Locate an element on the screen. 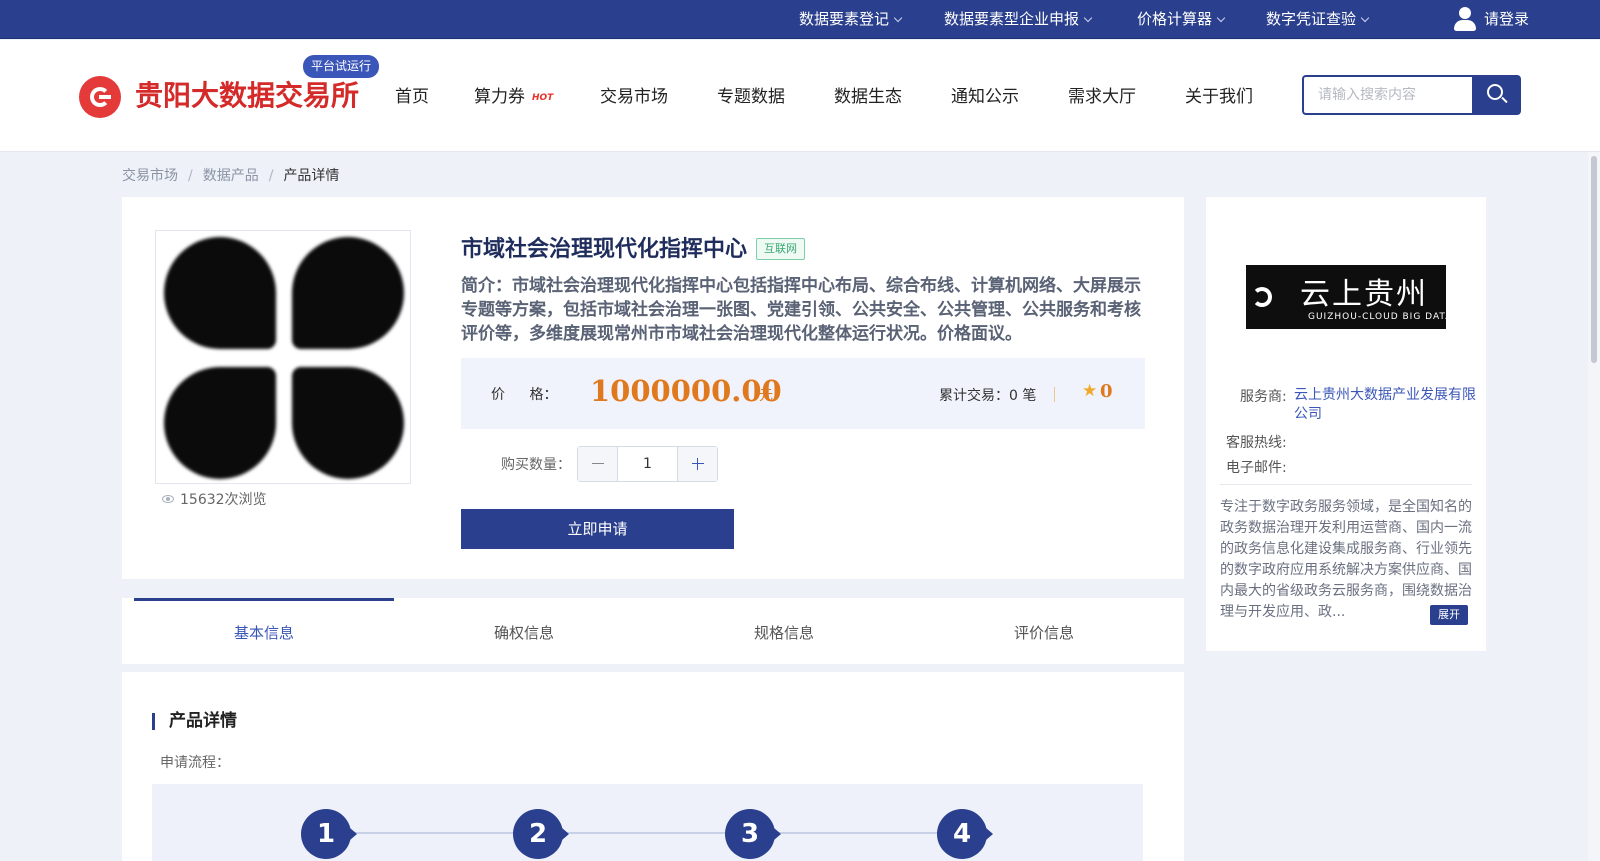 The image size is (1600, 861). quantity-increase-button is located at coordinates (697, 464).